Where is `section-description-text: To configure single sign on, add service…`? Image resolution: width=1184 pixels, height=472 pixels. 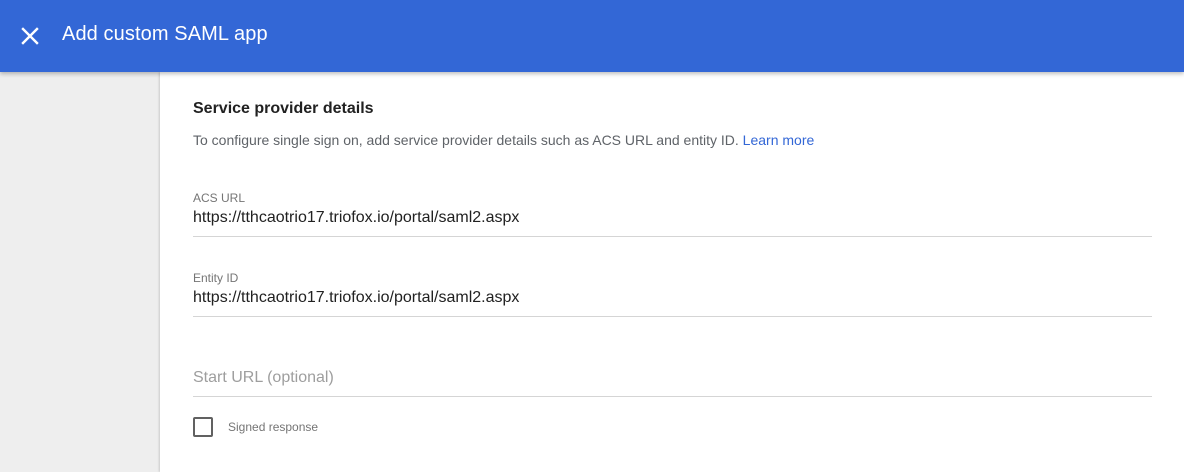 section-description-text: To configure single sign on, add service… is located at coordinates (466, 140).